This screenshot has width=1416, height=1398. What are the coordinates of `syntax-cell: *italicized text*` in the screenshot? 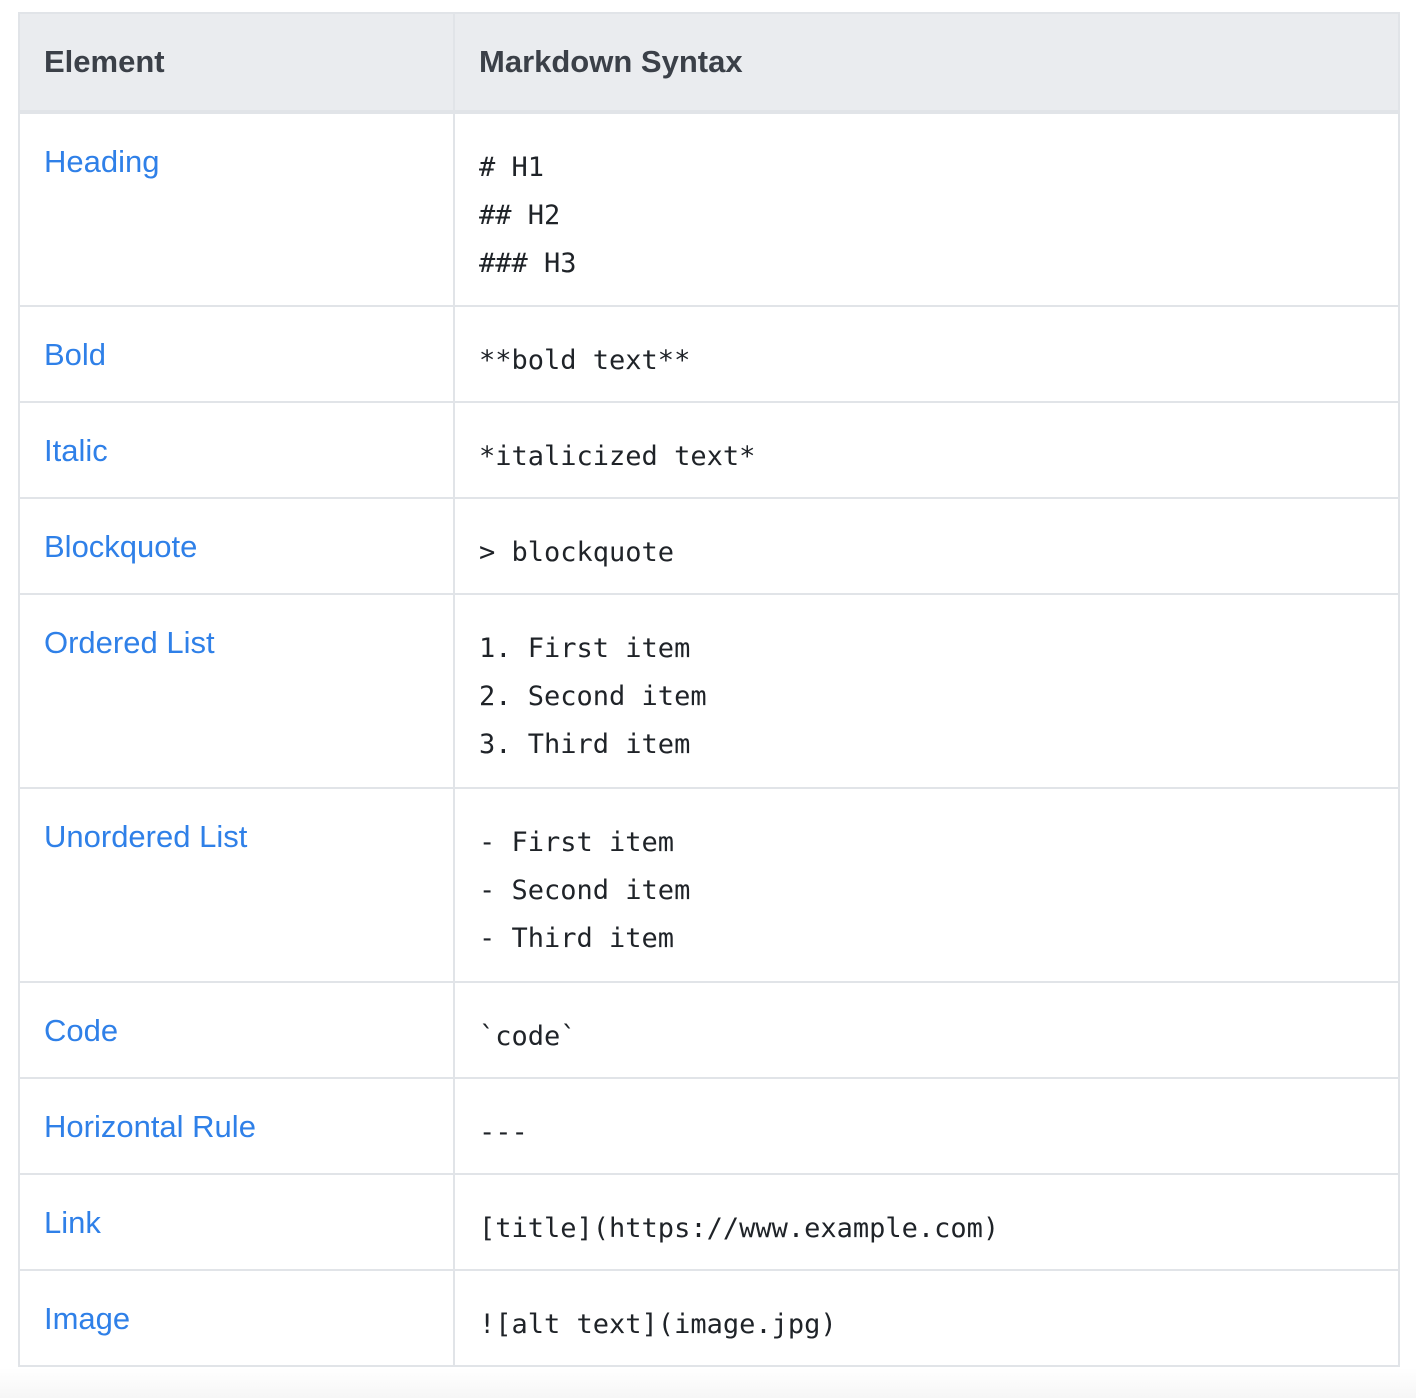 It's located at (926, 450).